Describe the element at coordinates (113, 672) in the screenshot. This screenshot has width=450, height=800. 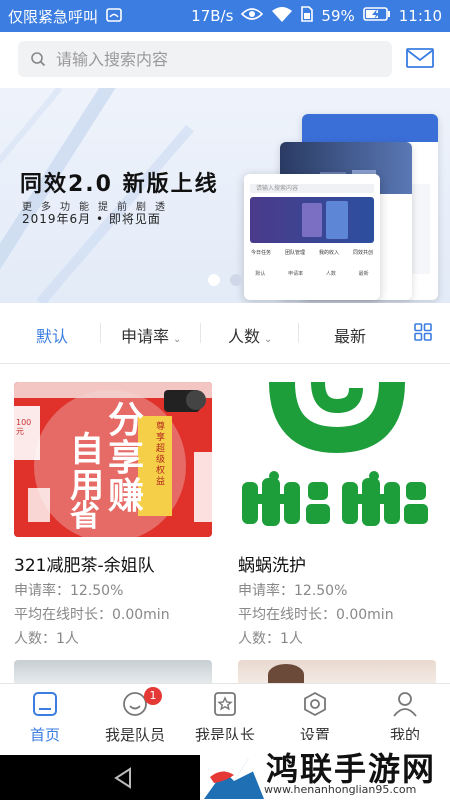
I see `team-card-3-image` at that location.